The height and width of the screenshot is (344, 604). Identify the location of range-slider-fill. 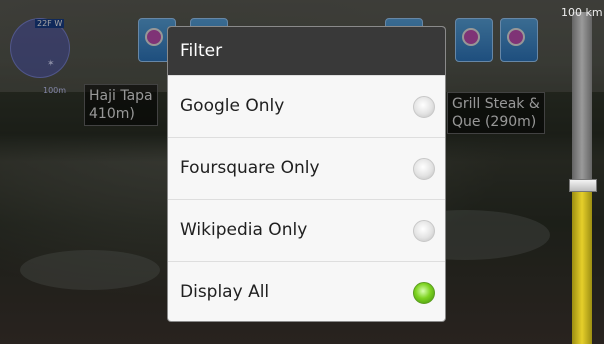
(582, 267).